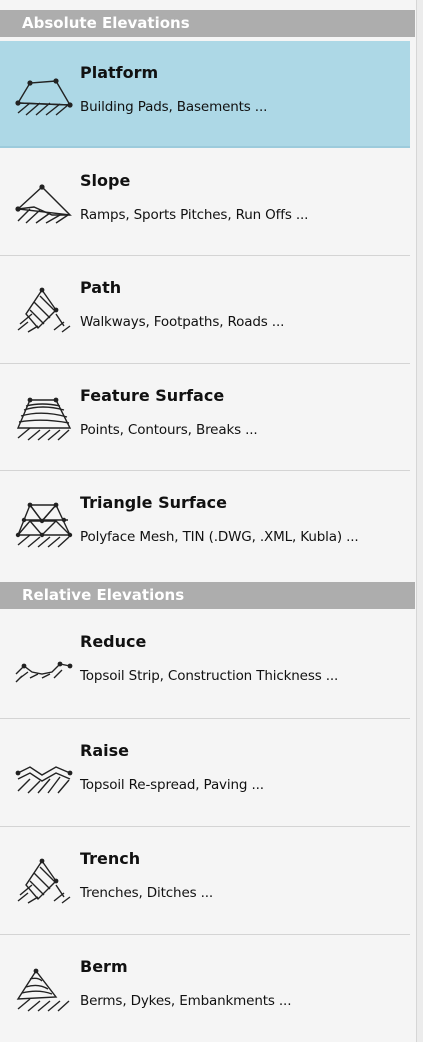 Image resolution: width=423 pixels, height=1042 pixels. I want to click on feature-surface-title: Feature Surface, so click(152, 395).